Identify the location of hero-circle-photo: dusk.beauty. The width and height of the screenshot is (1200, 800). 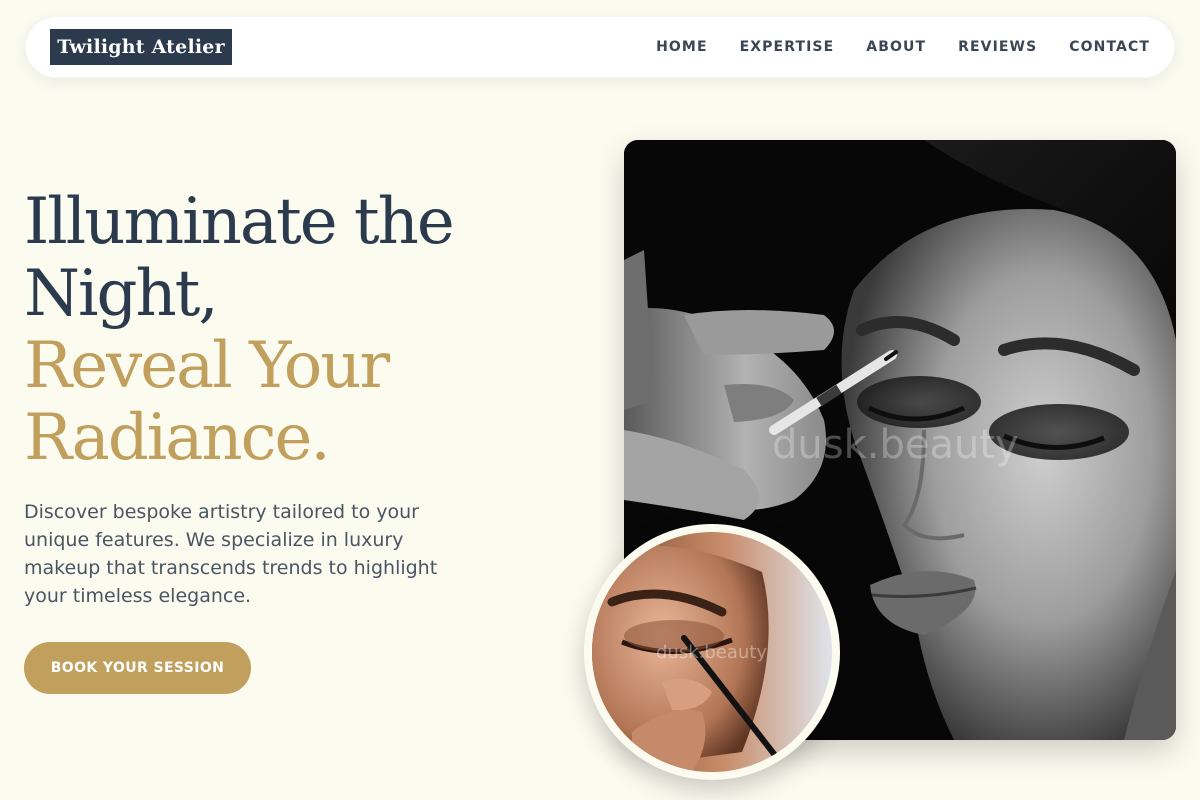
(712, 652).